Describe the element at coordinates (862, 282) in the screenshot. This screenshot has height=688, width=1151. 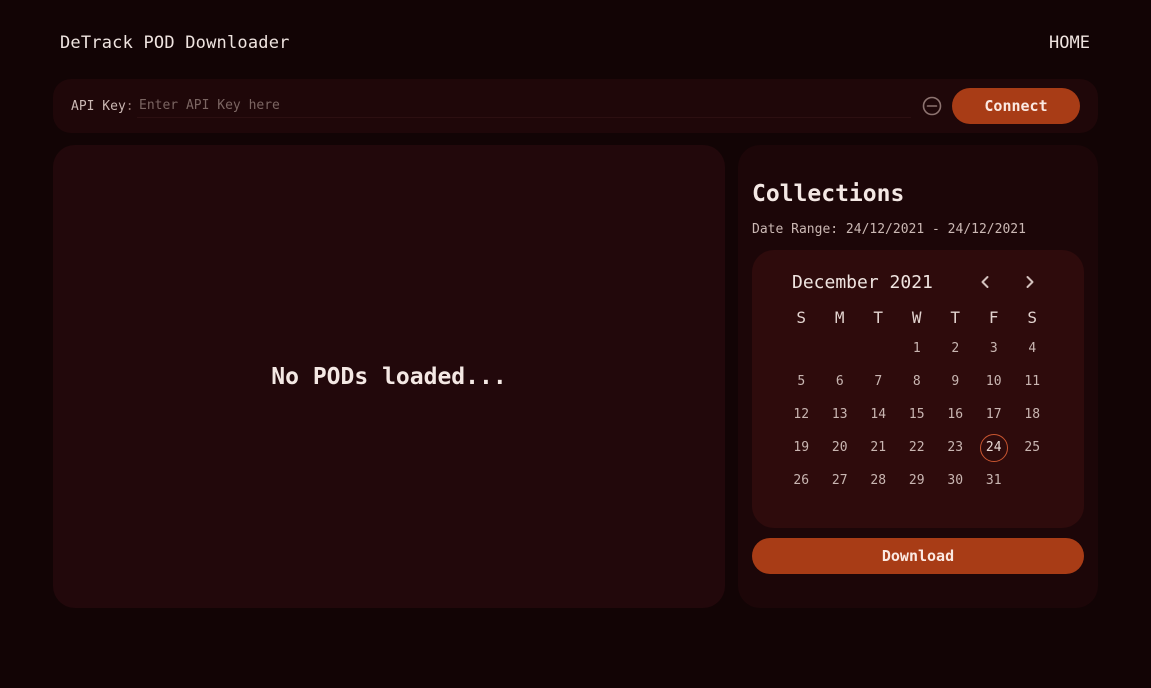
I see `calendar-month-label: December 2021` at that location.